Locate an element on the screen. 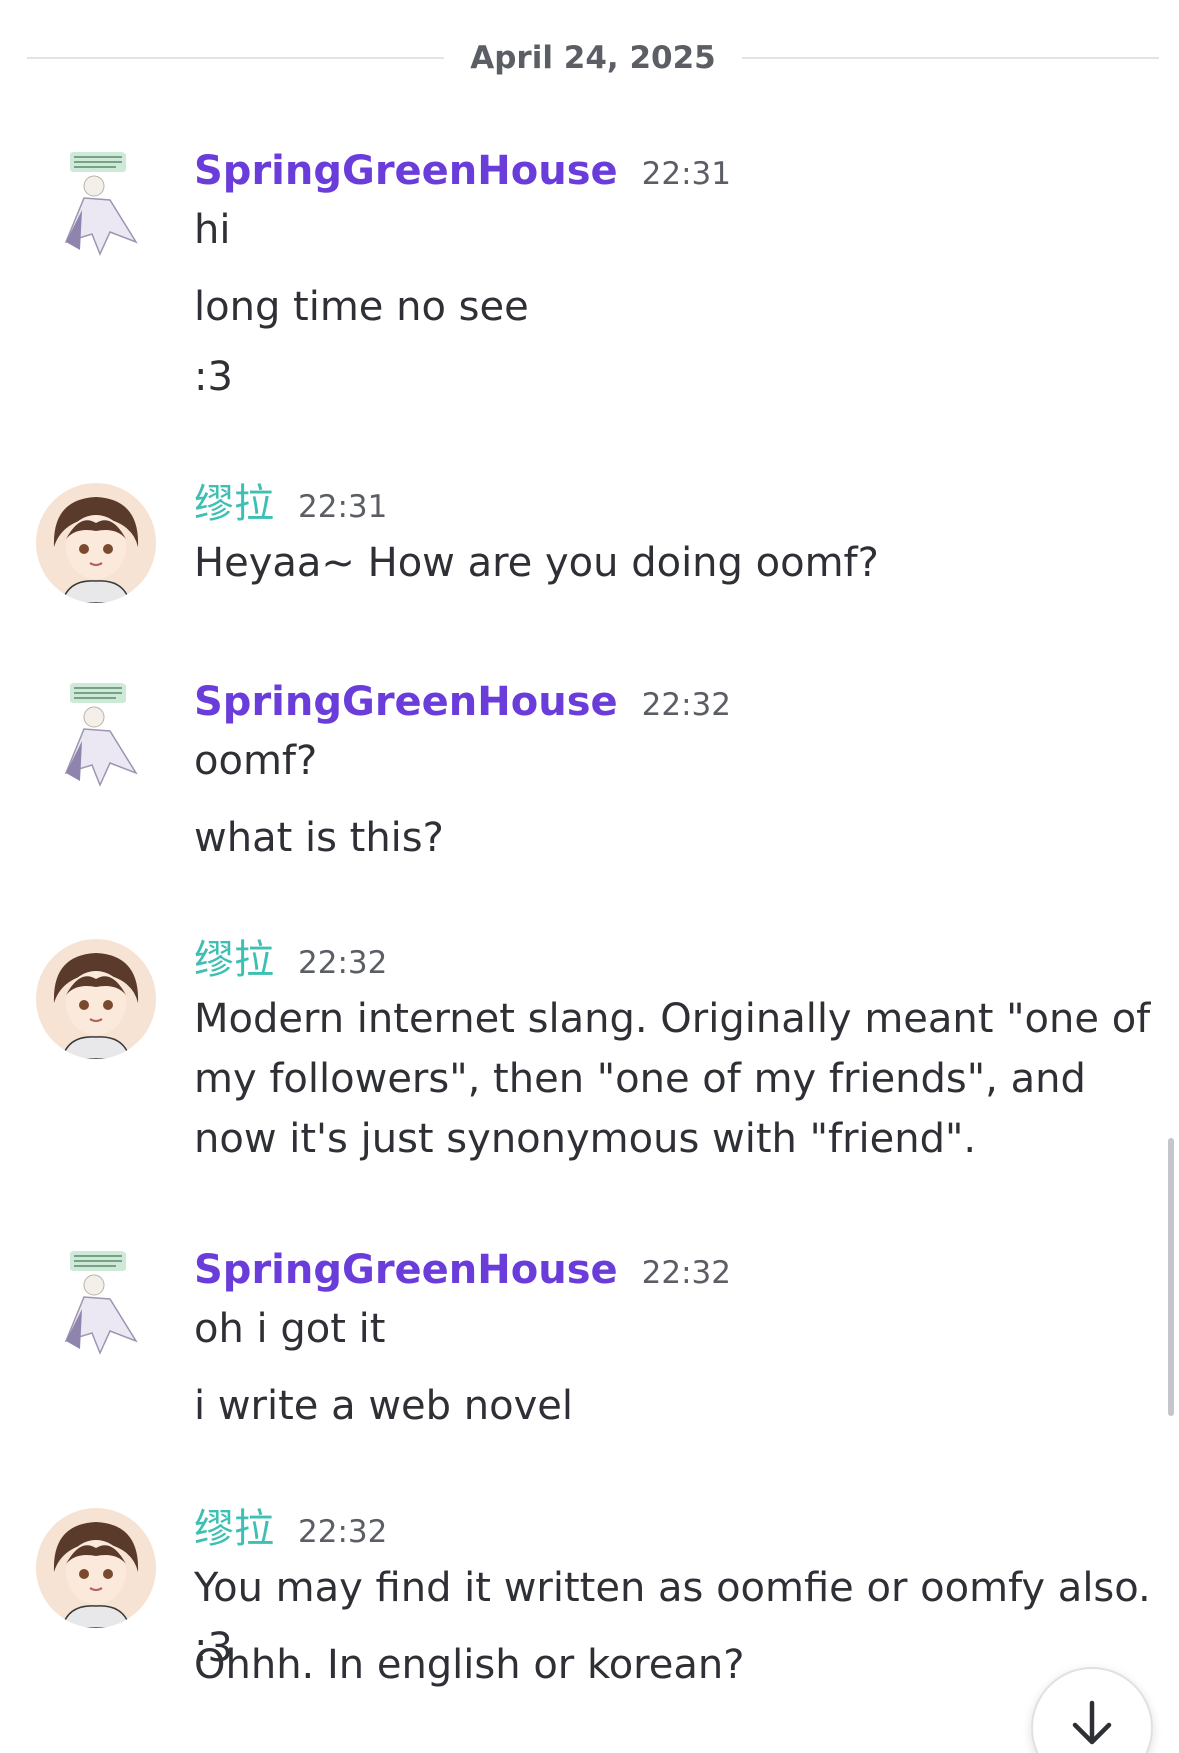 This screenshot has height=1753, width=1179. scrollbar is located at coordinates (1171, 1277).